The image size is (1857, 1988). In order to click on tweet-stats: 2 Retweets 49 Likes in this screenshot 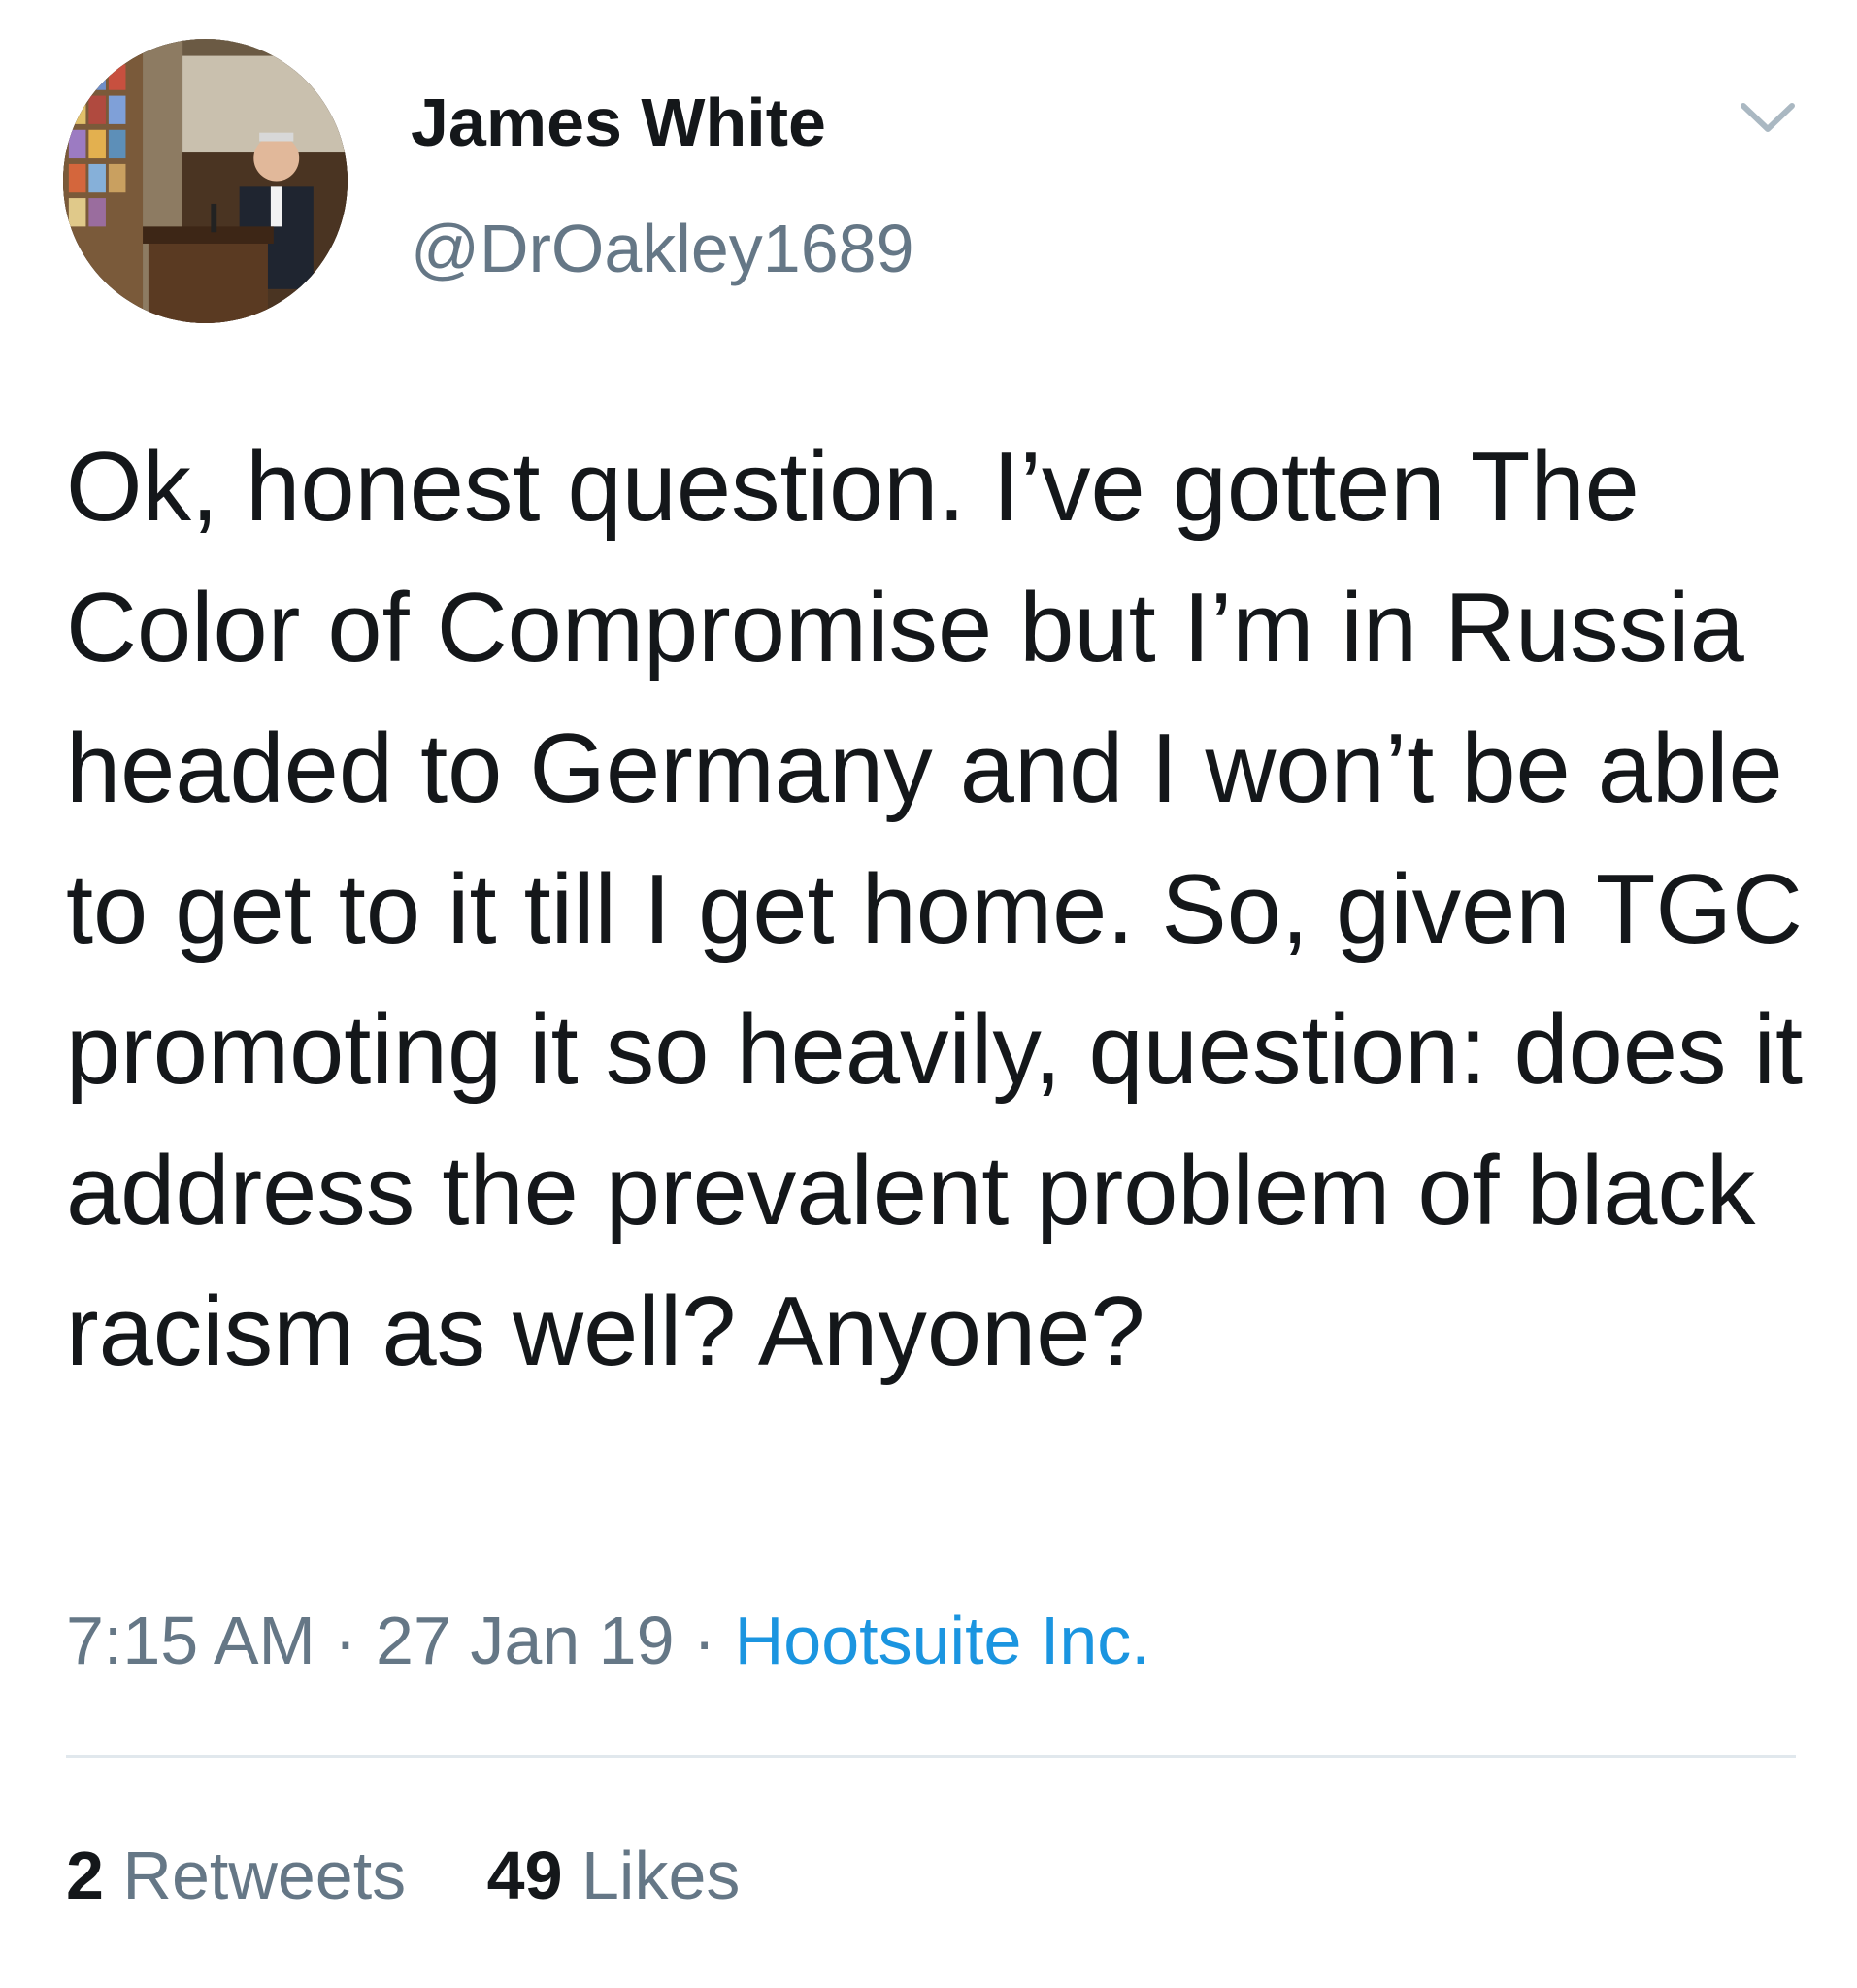, I will do `click(403, 1876)`.